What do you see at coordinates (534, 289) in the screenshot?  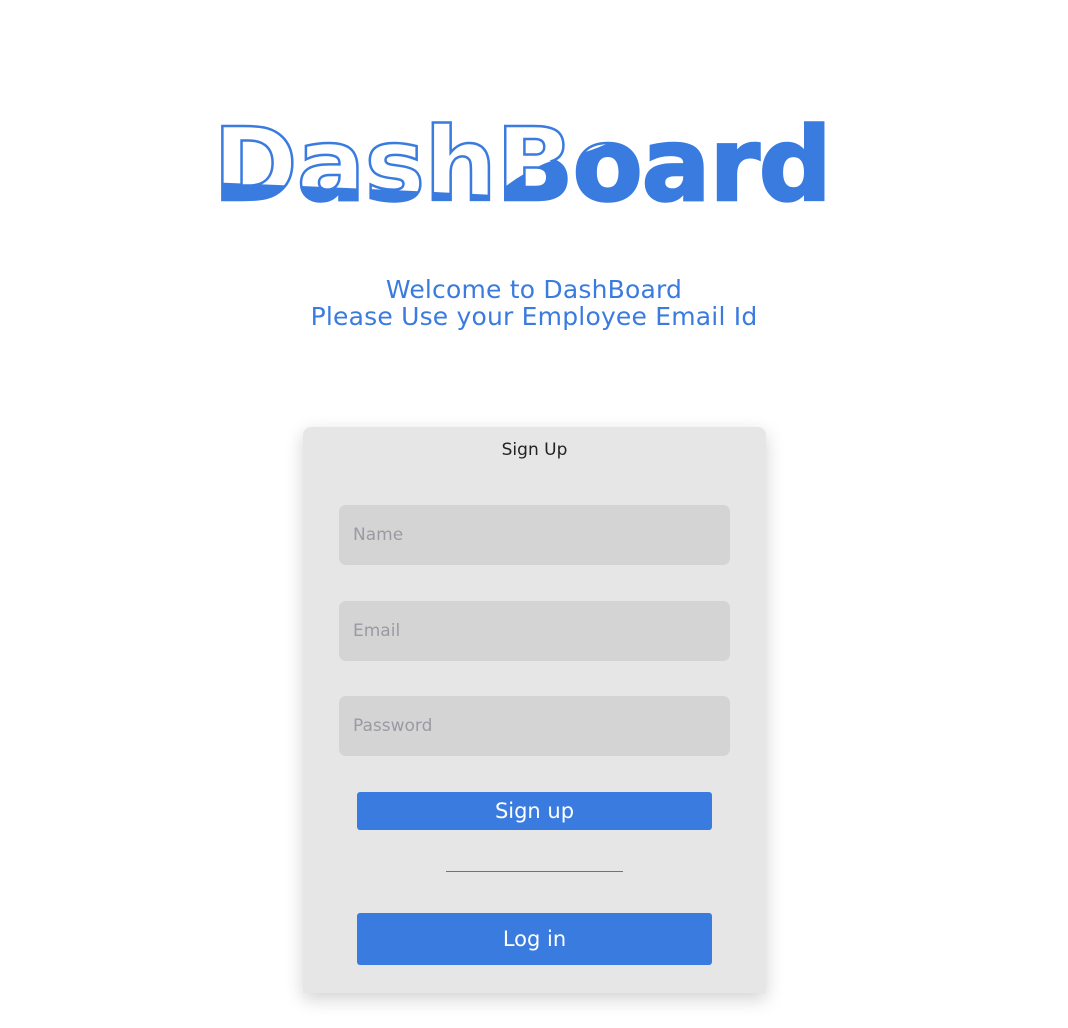 I see `welcome-heading: Welcome to DashBoard` at bounding box center [534, 289].